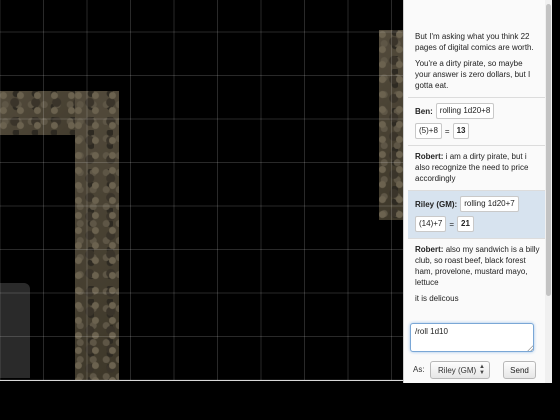 The image size is (560, 420). Describe the element at coordinates (431, 224) in the screenshot. I see `roll-dice: (14)+7` at that location.